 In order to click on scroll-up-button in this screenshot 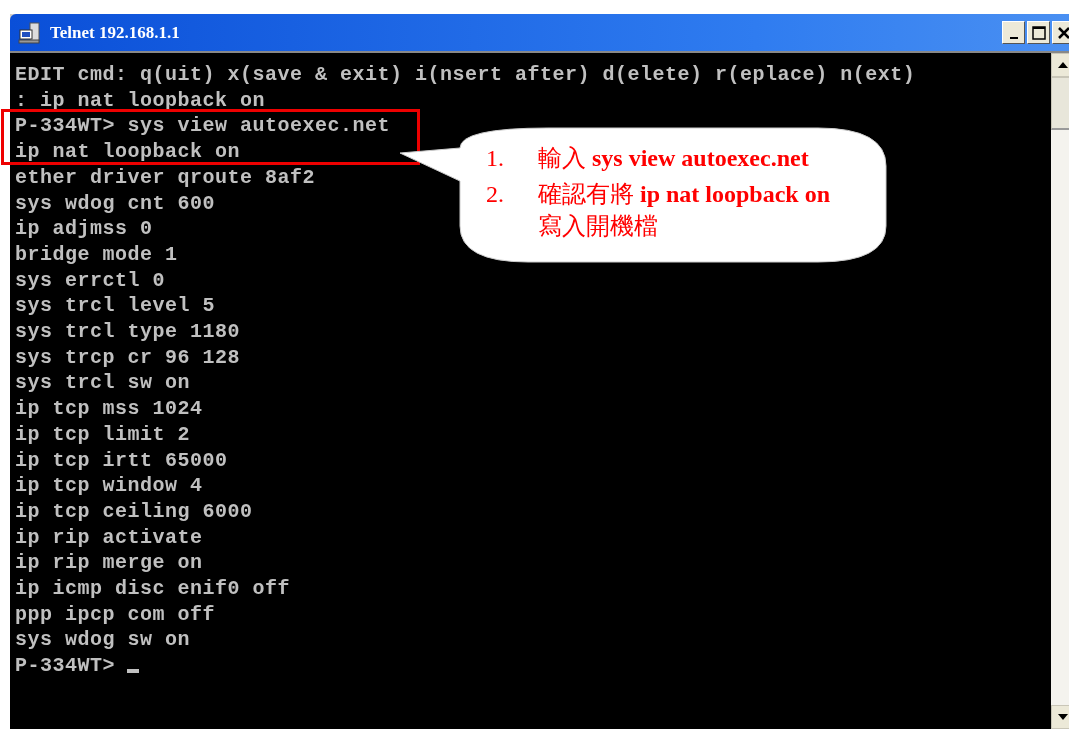, I will do `click(1060, 65)`.